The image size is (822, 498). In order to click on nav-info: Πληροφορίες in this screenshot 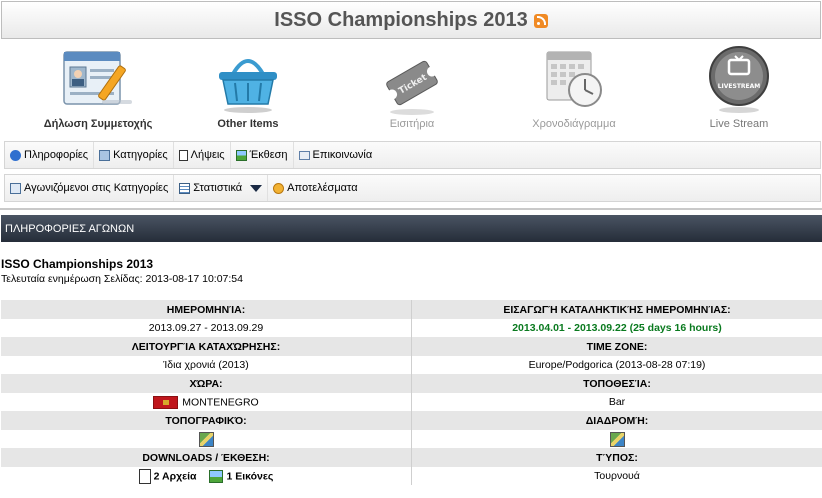, I will do `click(50, 155)`.